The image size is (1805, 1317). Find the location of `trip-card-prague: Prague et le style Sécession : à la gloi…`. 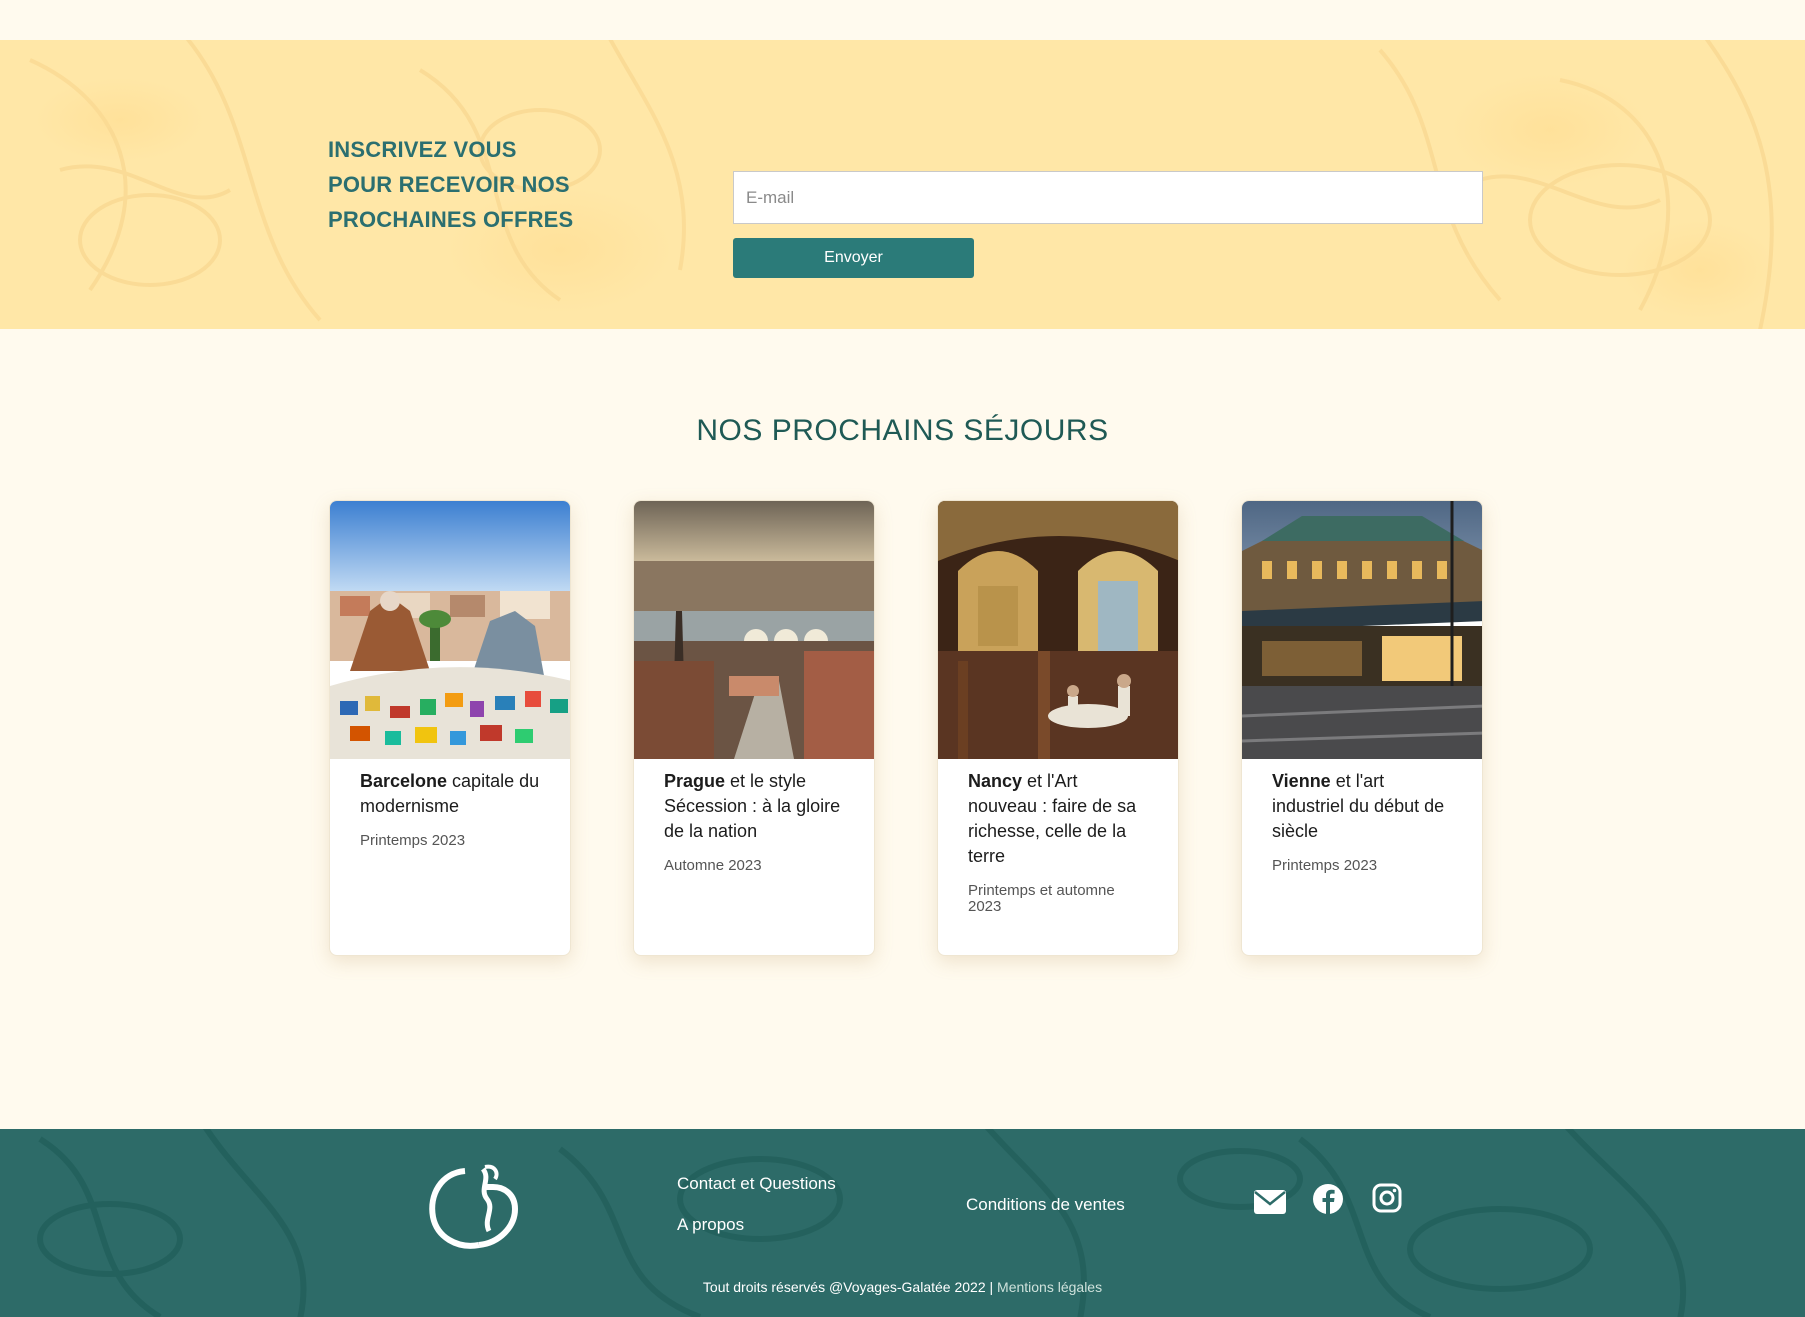

trip-card-prague: Prague et le style Sécession : à la gloi… is located at coordinates (754, 728).